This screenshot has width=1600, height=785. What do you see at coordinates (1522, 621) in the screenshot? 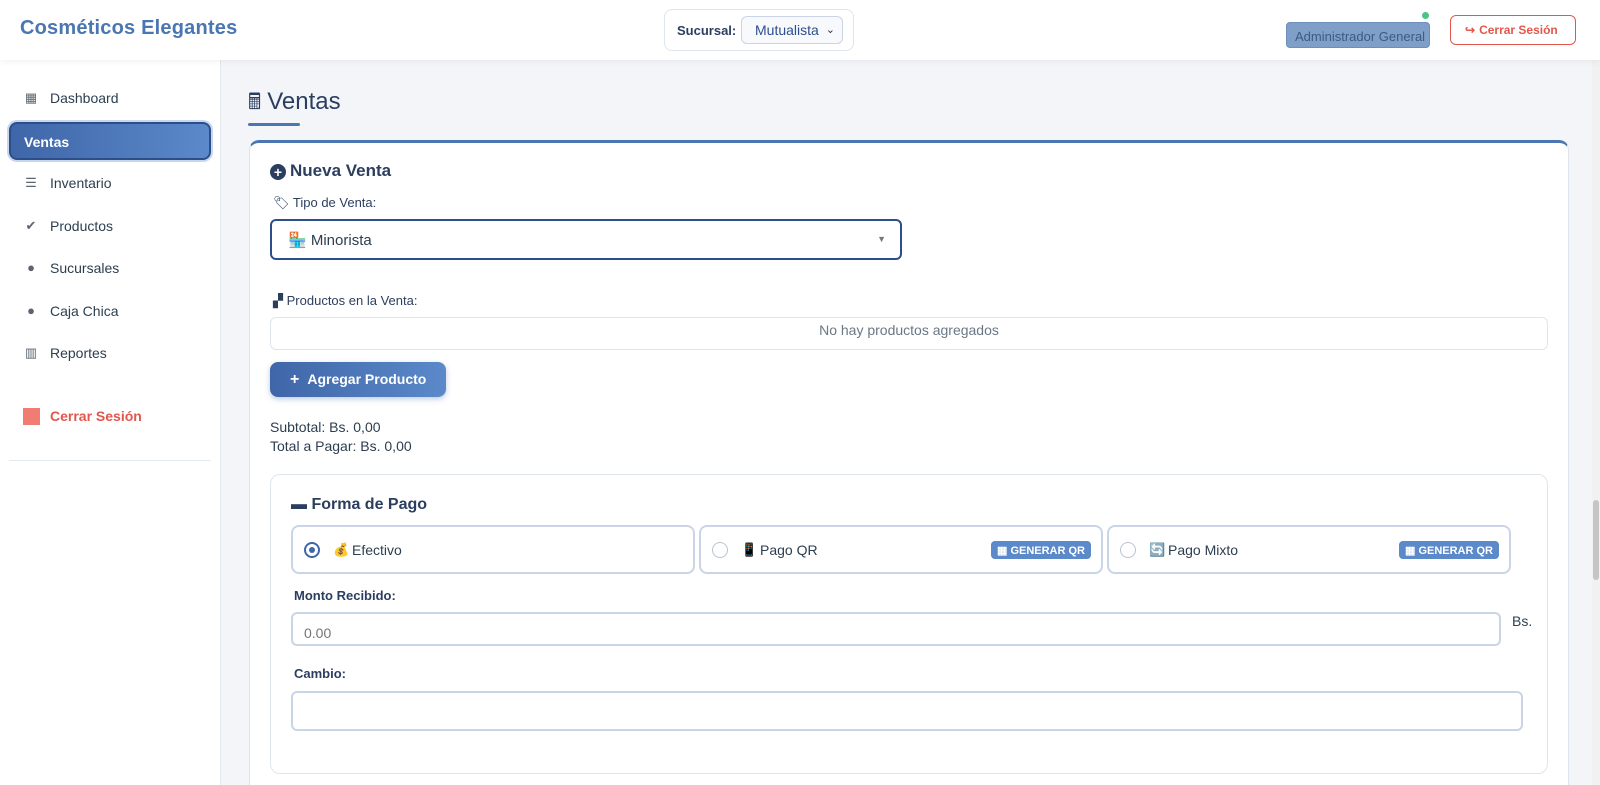
I see `currency-suffix: Bs.` at bounding box center [1522, 621].